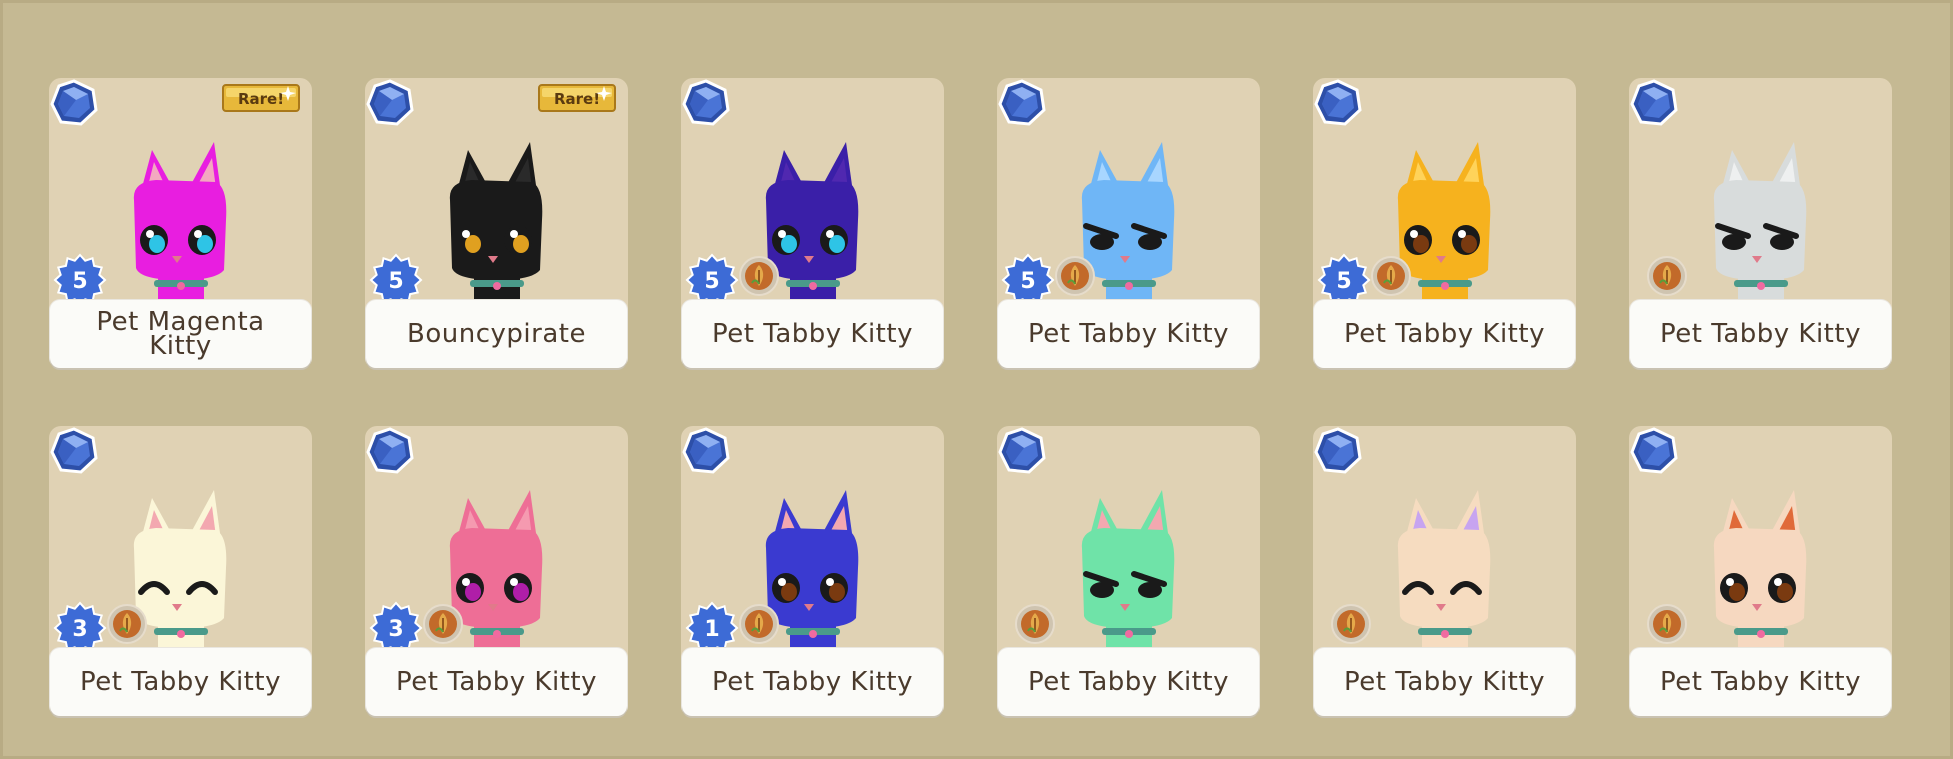 The width and height of the screenshot is (1953, 759). I want to click on pet-card: Rare! 5 Pet Magenta Kitty, so click(180, 223).